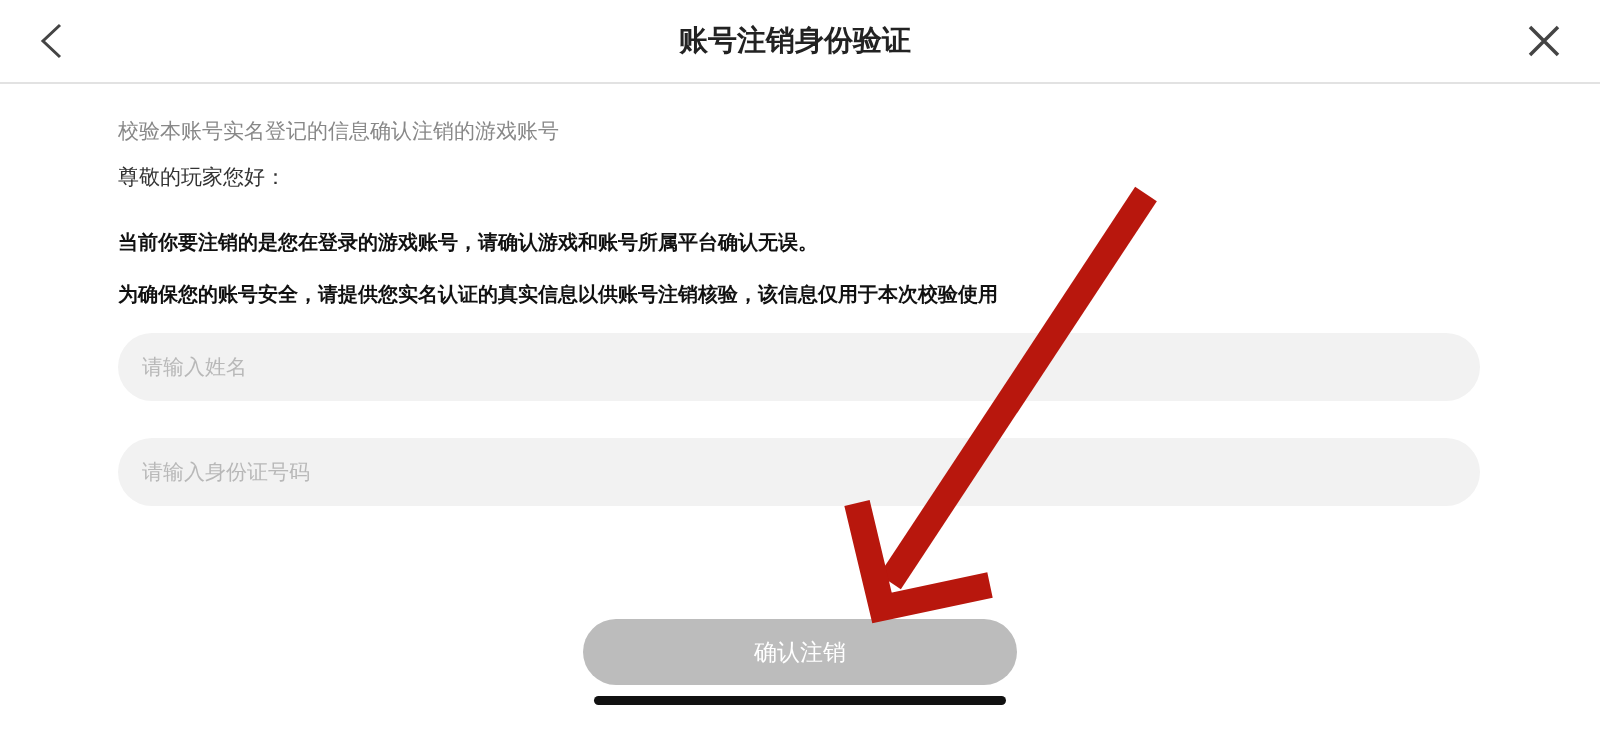  What do you see at coordinates (795, 41) in the screenshot?
I see `page-title: 账号注销身份验证` at bounding box center [795, 41].